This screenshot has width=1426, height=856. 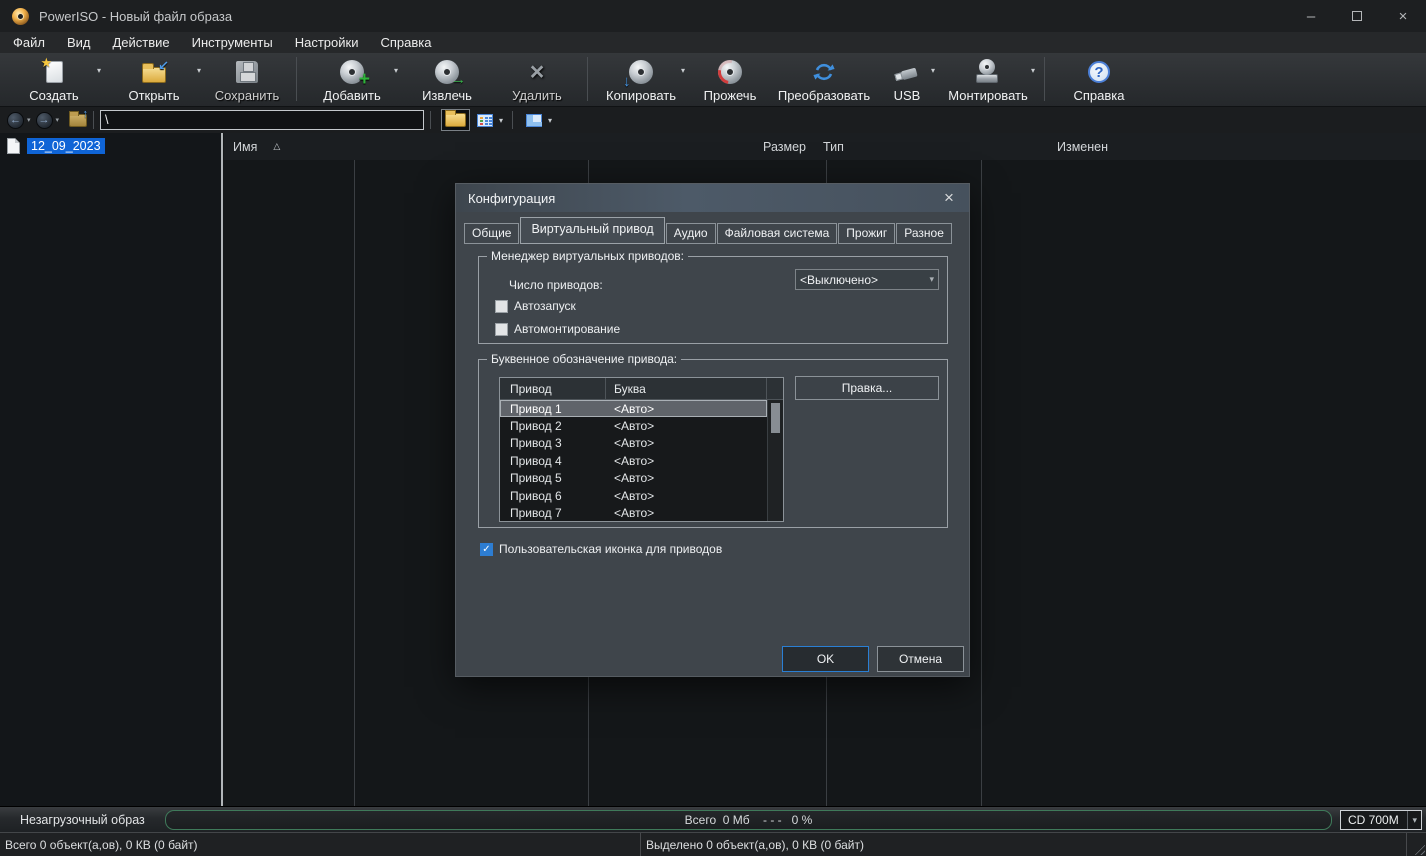 I want to click on file-icon, so click(x=13, y=146).